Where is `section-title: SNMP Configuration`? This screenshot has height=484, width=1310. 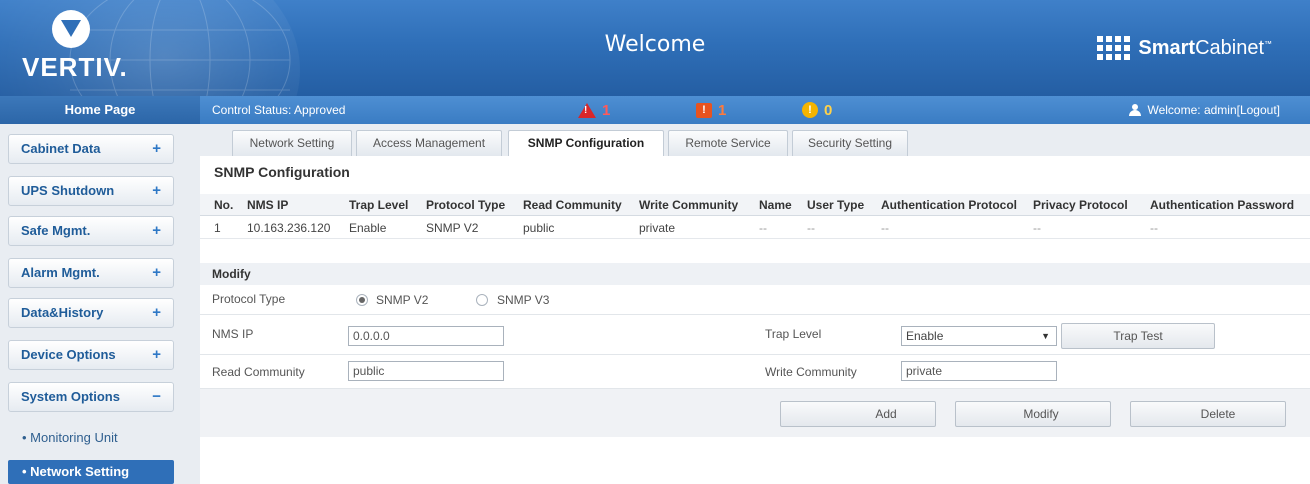
section-title: SNMP Configuration is located at coordinates (282, 172).